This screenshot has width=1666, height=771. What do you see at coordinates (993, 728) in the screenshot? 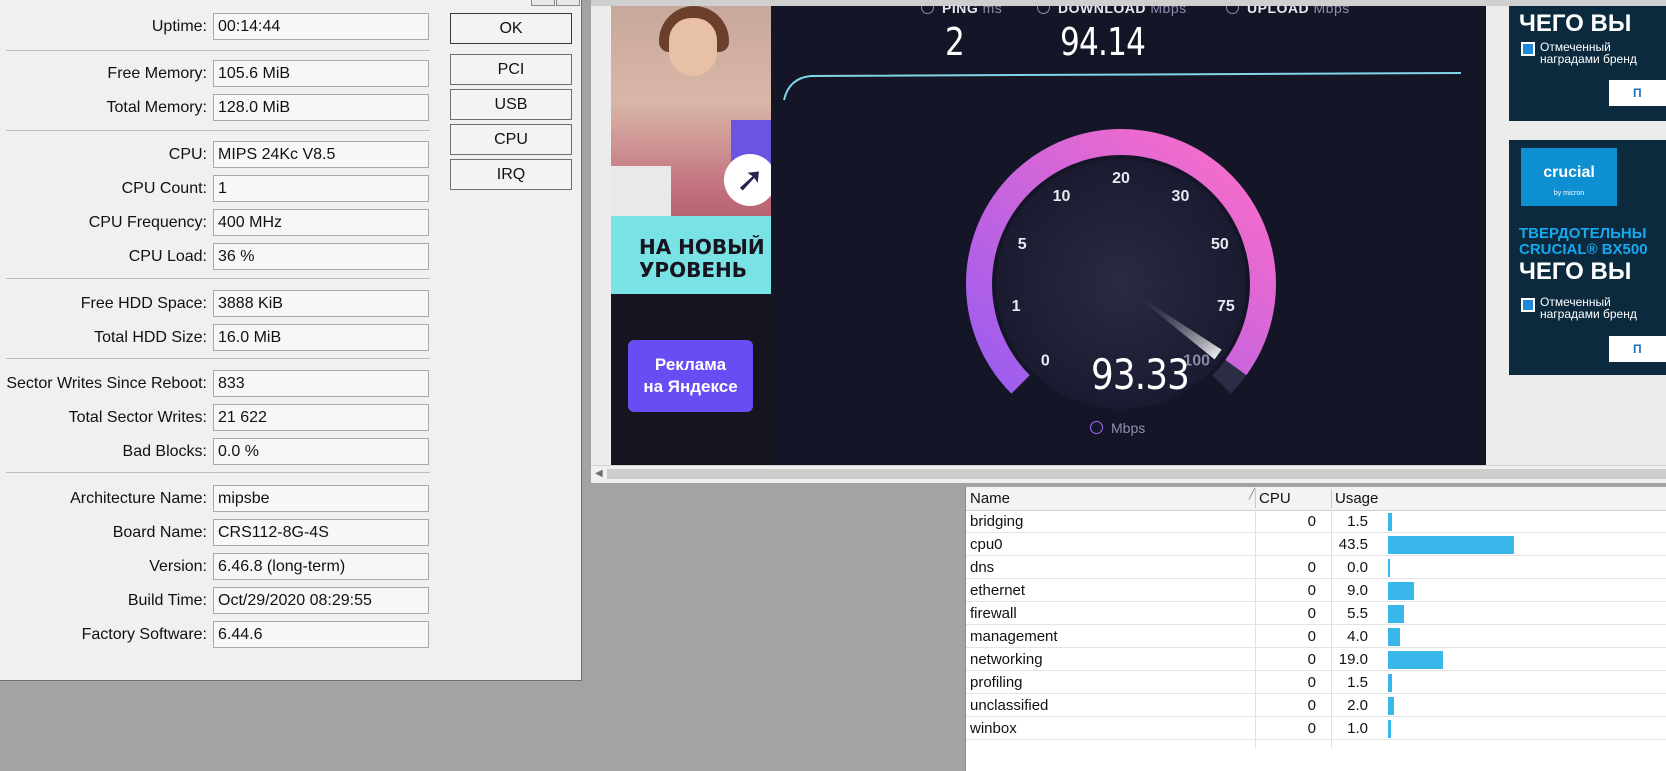
I see `process-name-cell: winbox` at bounding box center [993, 728].